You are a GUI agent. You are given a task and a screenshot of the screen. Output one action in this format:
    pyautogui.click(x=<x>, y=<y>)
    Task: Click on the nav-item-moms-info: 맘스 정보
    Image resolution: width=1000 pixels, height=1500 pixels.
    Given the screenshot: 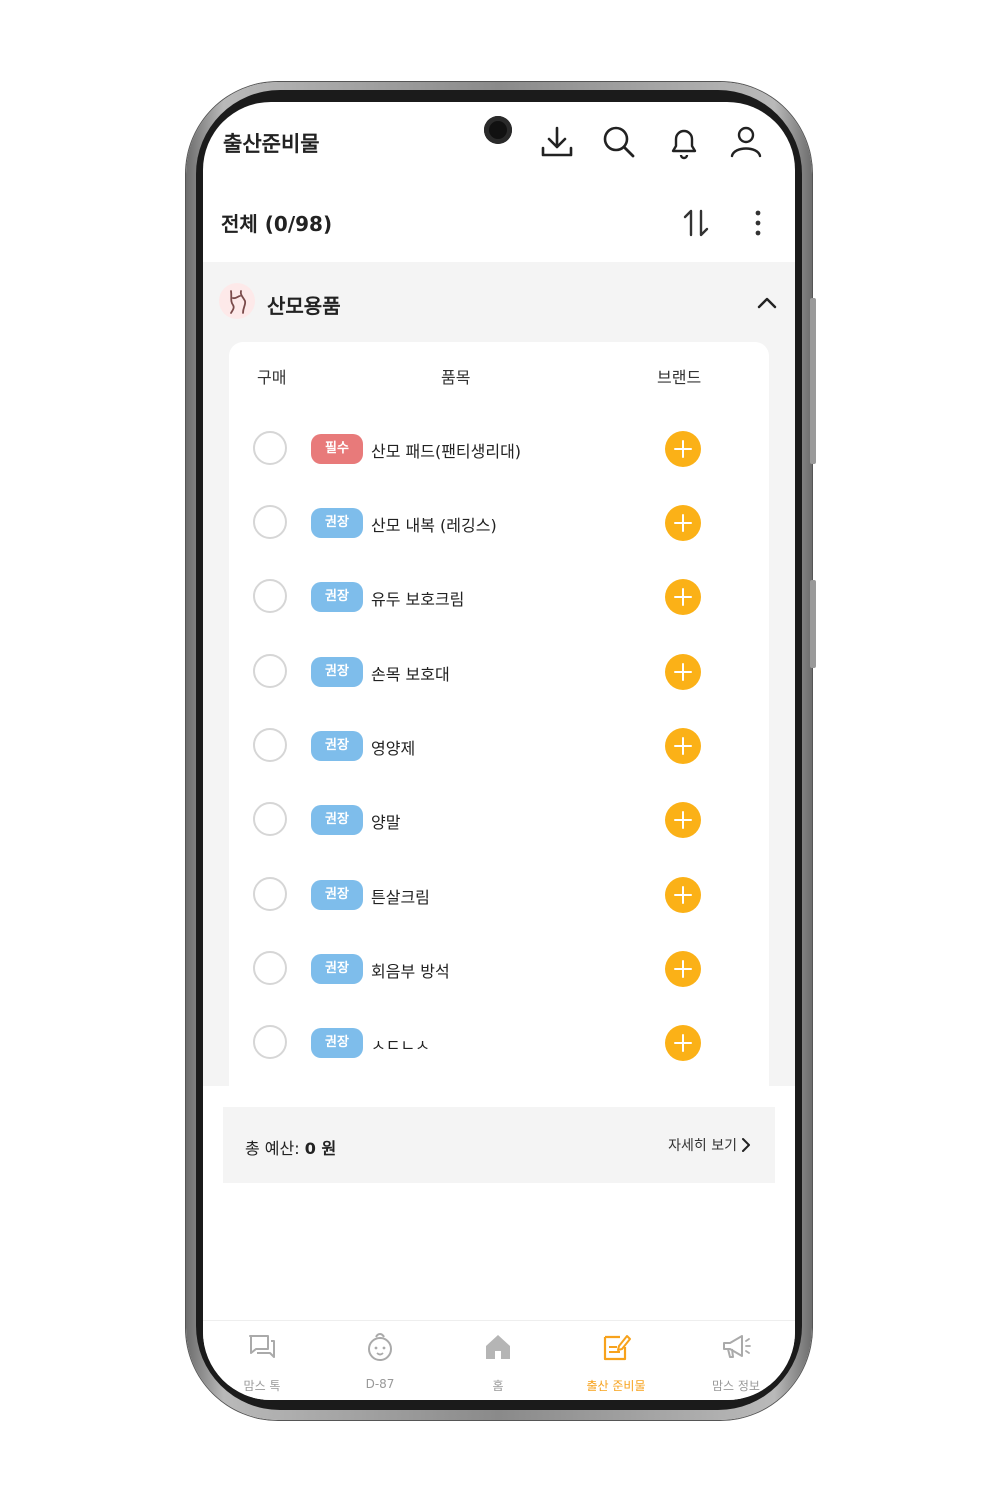 What is the action you would take?
    pyautogui.click(x=736, y=1360)
    